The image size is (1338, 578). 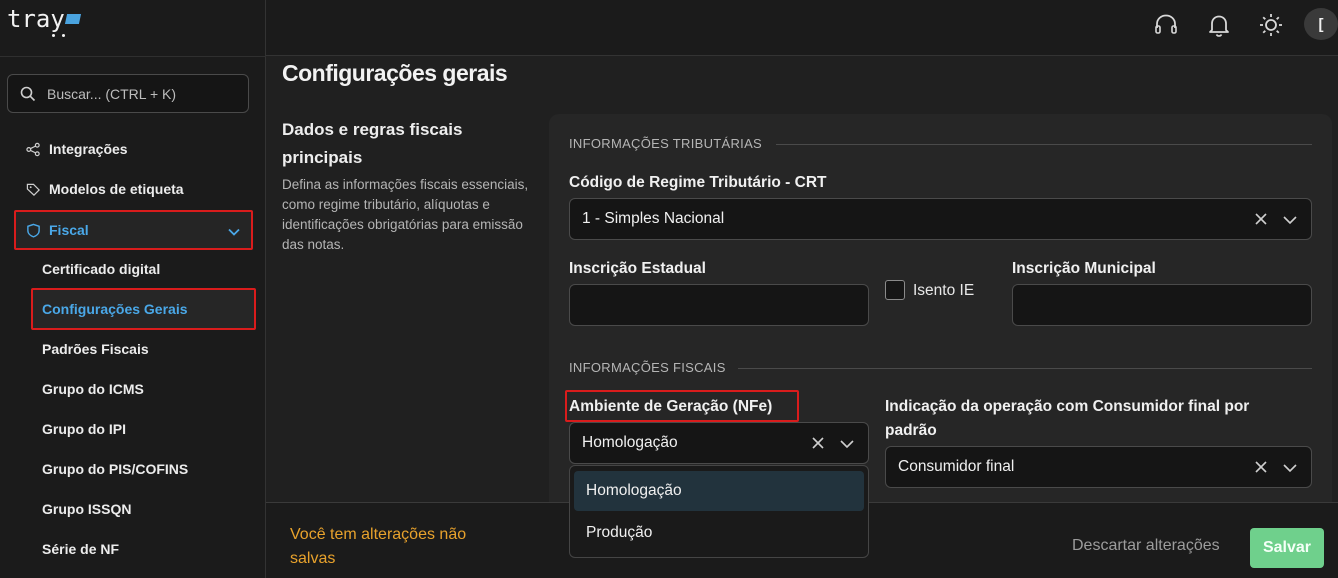 I want to click on sidebar-subitem-configuracoes-gerais: Configurações Gerais, so click(x=143, y=309).